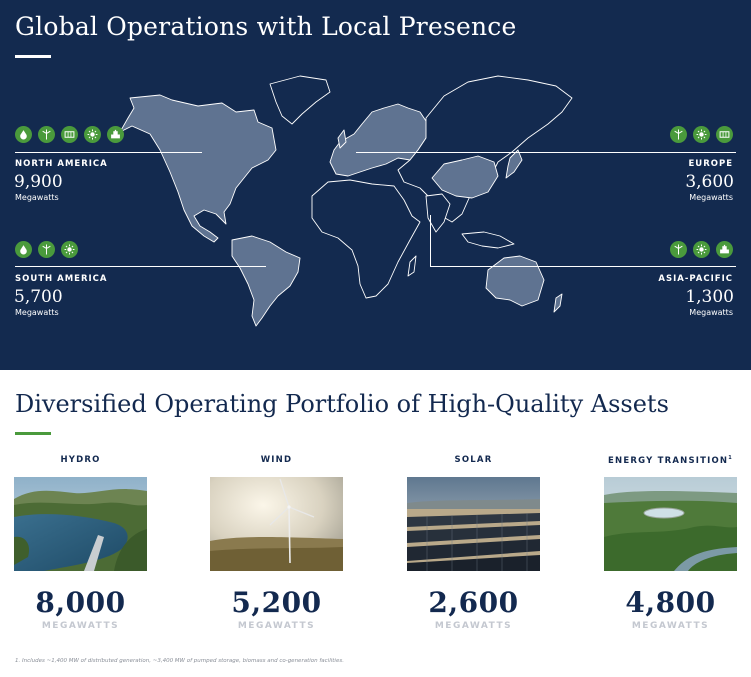 The width and height of the screenshot is (751, 677). Describe the element at coordinates (711, 197) in the screenshot. I see `region-unit-europe: Megawatts` at that location.